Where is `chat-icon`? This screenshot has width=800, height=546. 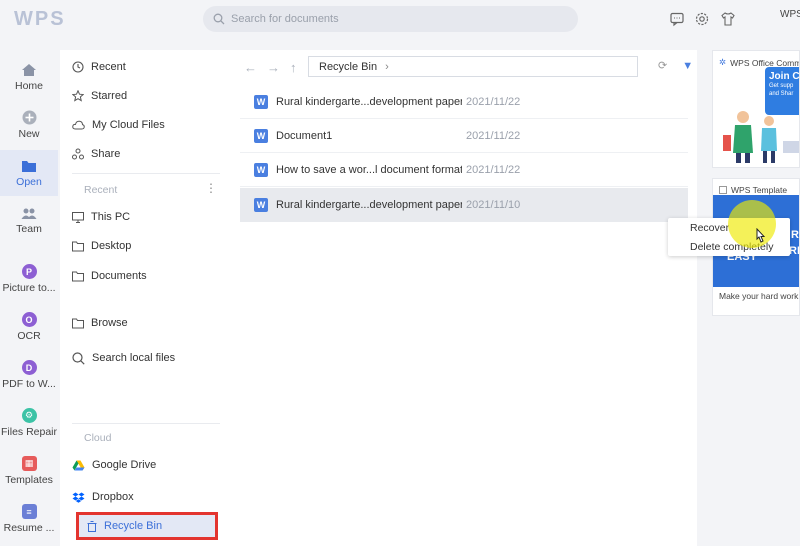 chat-icon is located at coordinates (677, 19).